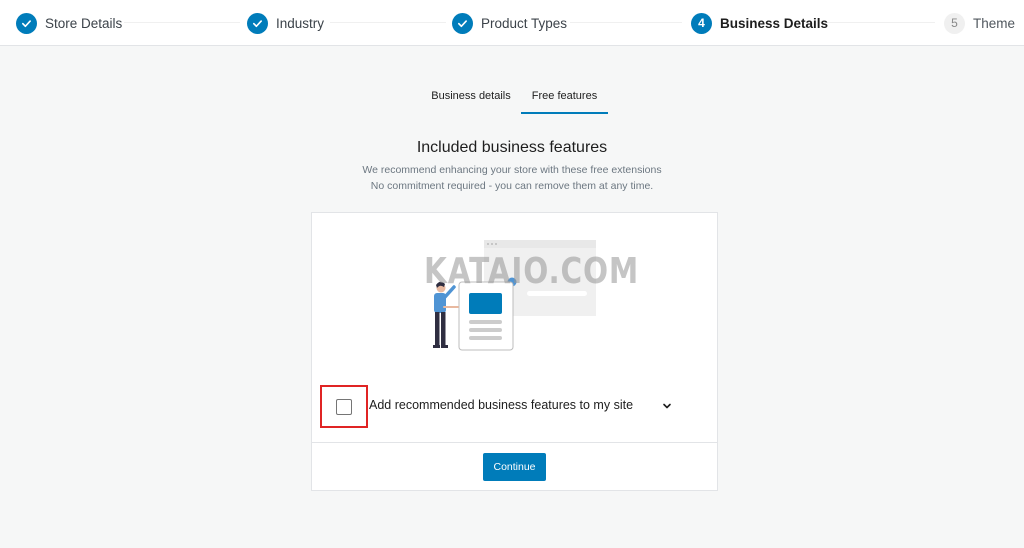 This screenshot has width=1024, height=548. I want to click on step-label: Business Details, so click(774, 23).